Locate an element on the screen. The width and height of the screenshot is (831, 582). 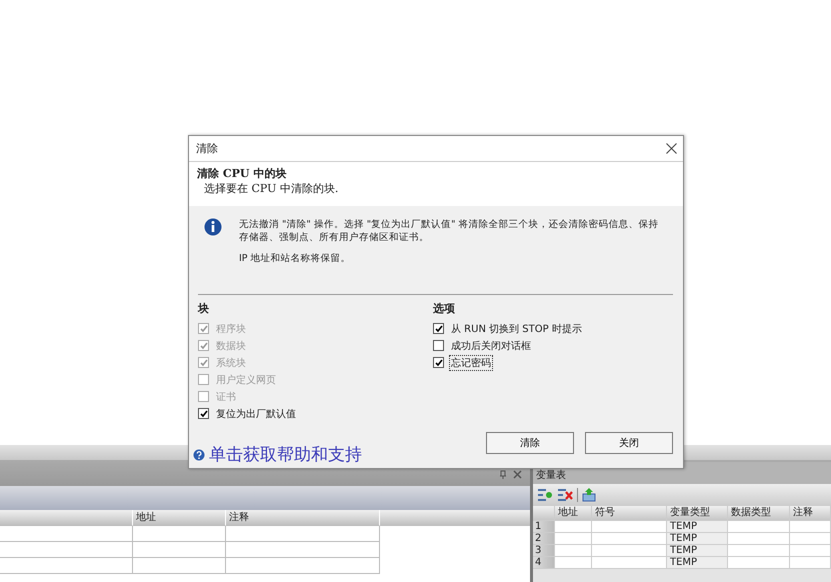
delete-row-icon is located at coordinates (565, 495).